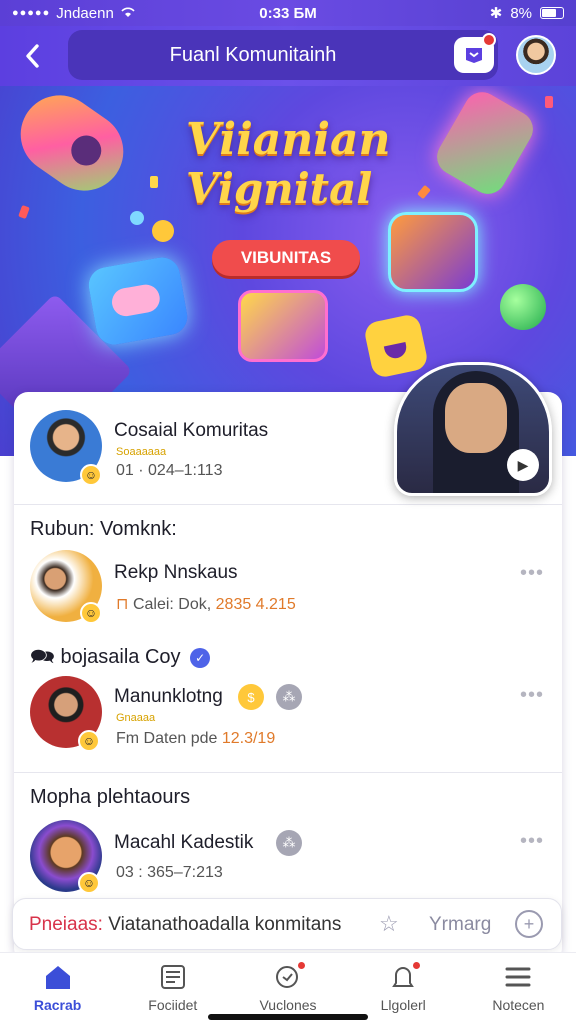  I want to click on featured-video-thumbnail: ▶, so click(473, 429).